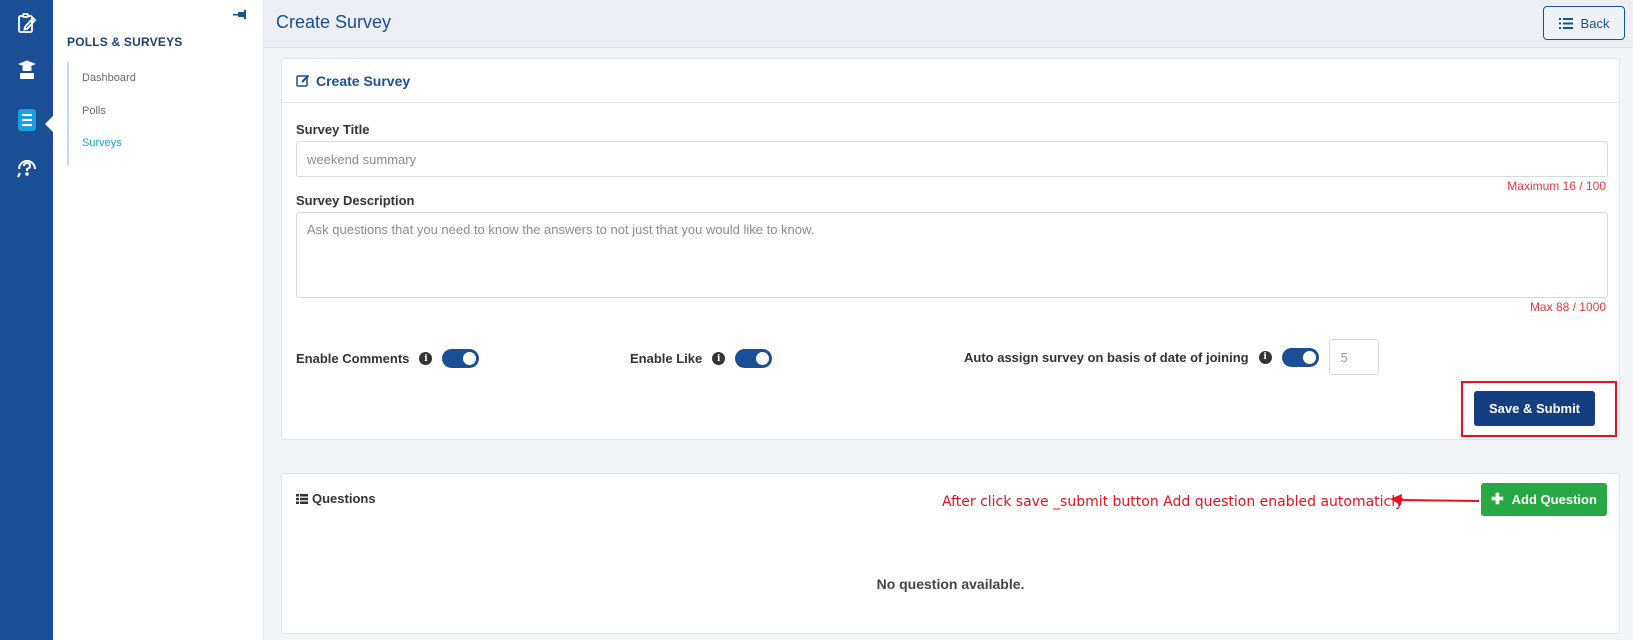 The width and height of the screenshot is (1633, 640). Describe the element at coordinates (1556, 186) in the screenshot. I see `survey-title-counter: Maximum 16 / 100` at that location.